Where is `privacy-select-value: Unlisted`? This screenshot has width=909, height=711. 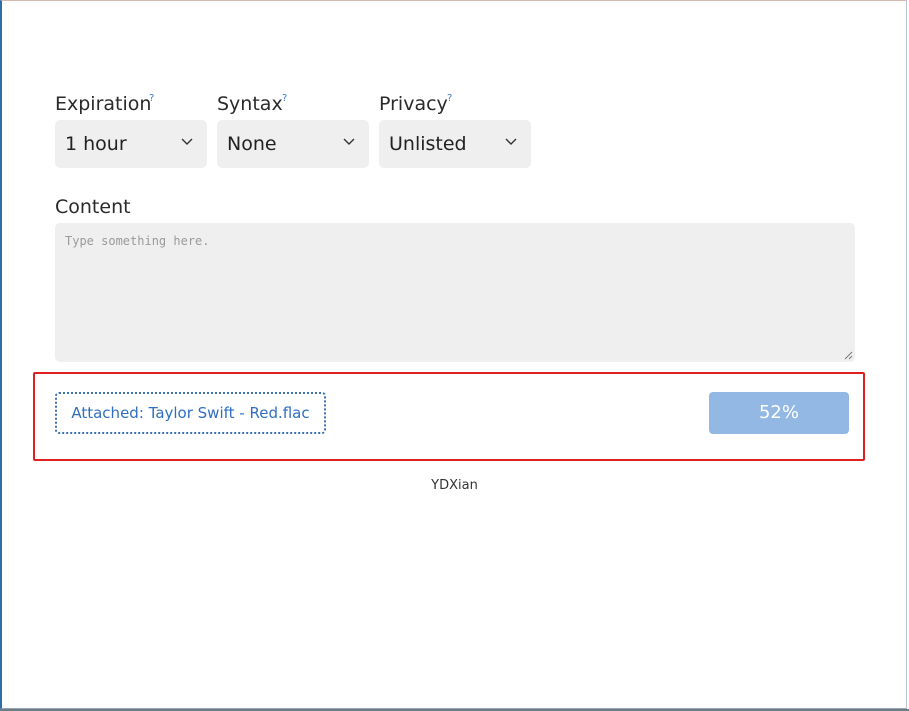
privacy-select-value: Unlisted is located at coordinates (428, 144).